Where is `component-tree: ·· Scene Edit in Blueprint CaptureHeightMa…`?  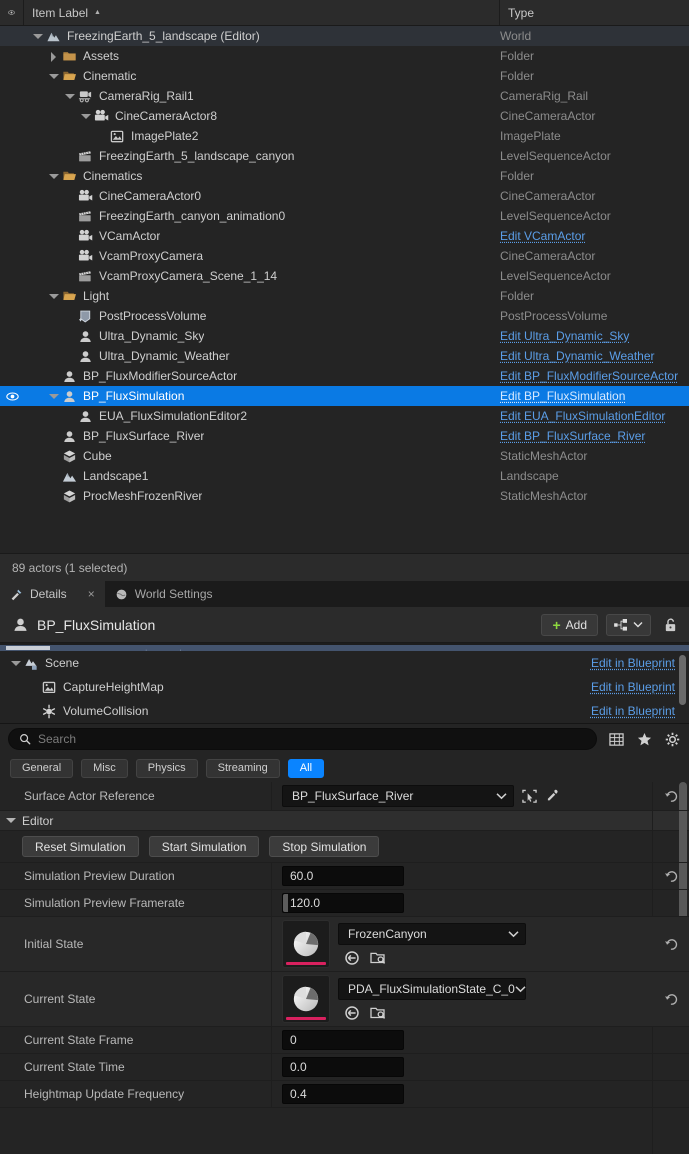
component-tree: ·· Scene Edit in Blueprint CaptureHeightMa… is located at coordinates (344, 683).